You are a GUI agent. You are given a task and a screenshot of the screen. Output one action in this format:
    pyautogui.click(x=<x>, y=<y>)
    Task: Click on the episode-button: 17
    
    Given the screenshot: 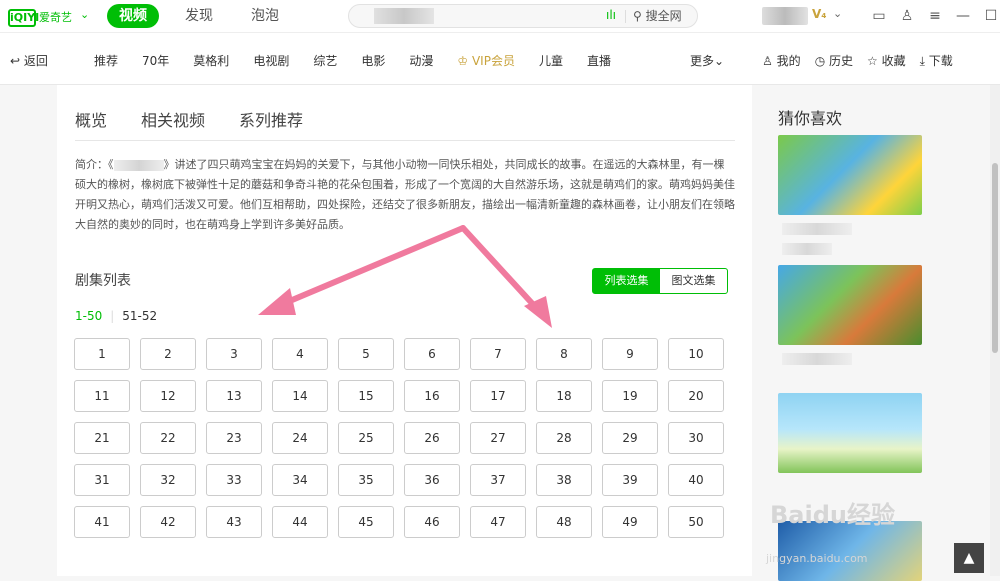 What is the action you would take?
    pyautogui.click(x=498, y=396)
    